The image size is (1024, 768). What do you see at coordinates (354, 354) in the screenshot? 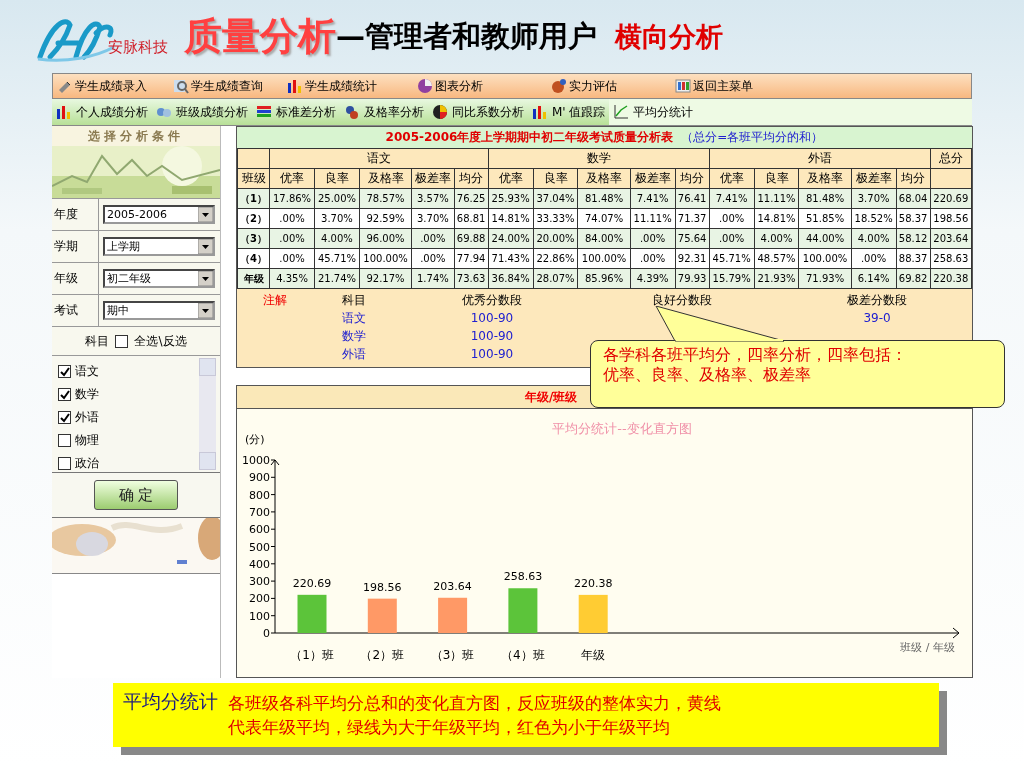
I see `legend-subject: 外语` at bounding box center [354, 354].